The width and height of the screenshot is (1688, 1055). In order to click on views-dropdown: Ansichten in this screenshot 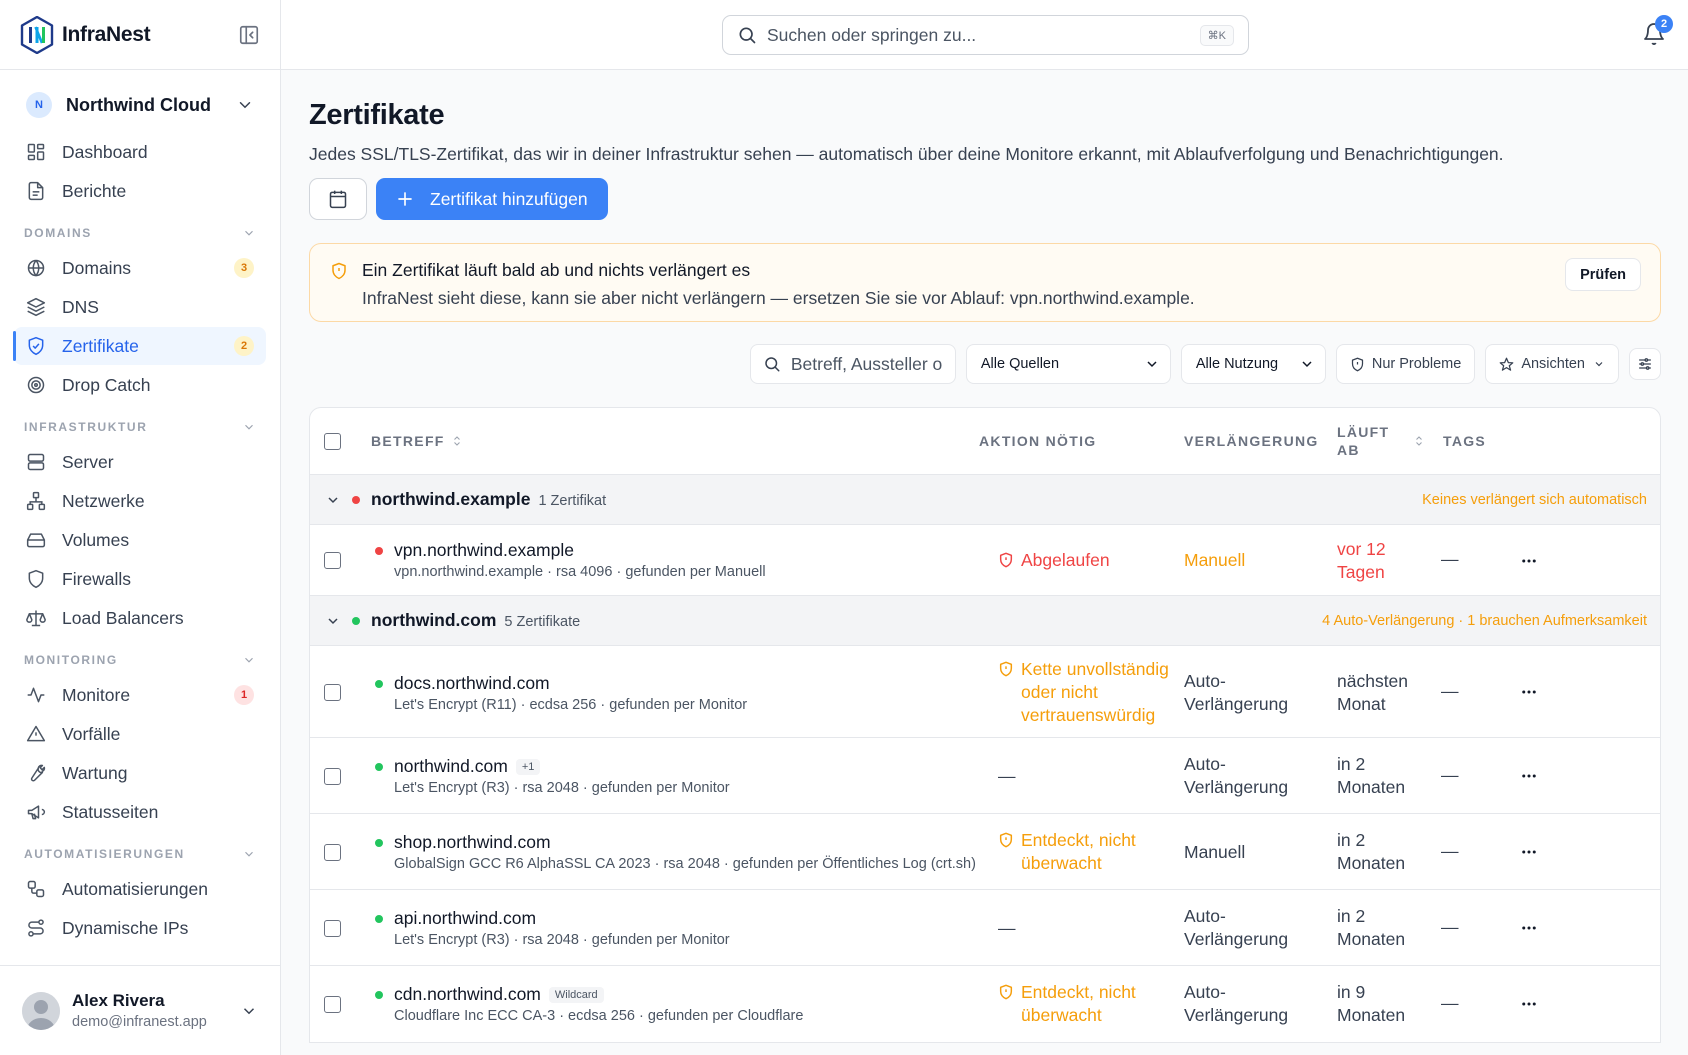, I will do `click(1552, 364)`.